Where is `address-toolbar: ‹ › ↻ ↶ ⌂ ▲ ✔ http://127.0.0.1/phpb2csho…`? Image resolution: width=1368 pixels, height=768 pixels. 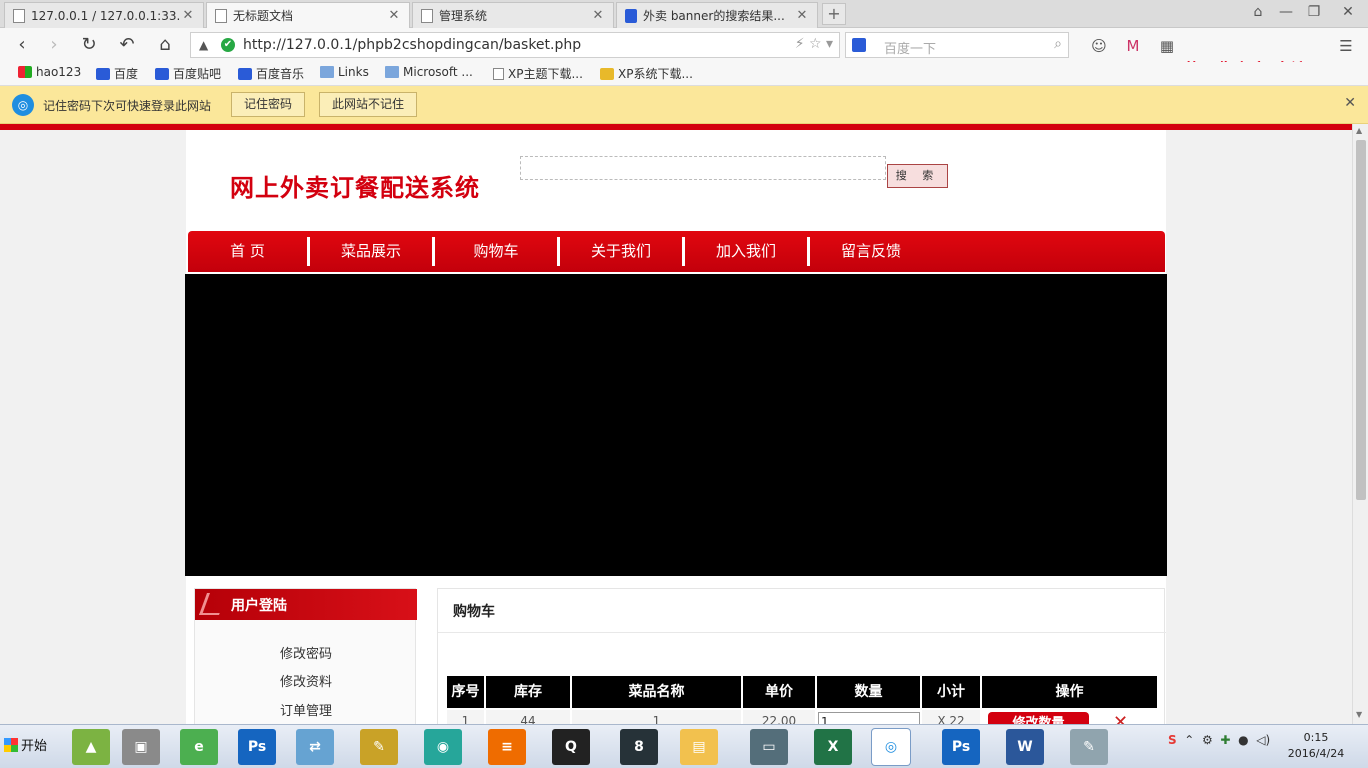 address-toolbar: ‹ › ↻ ↶ ⌂ ▲ ✔ http://127.0.0.1/phpb2csho… is located at coordinates (684, 54).